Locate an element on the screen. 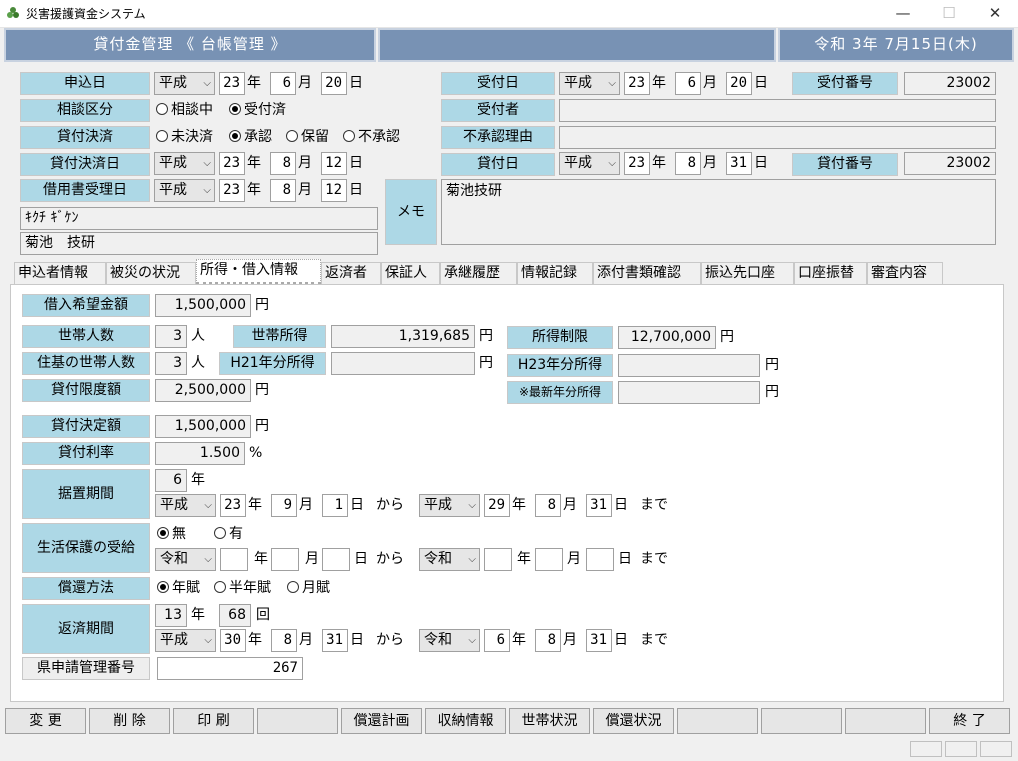  sueoki-from-era-select: 平成 ⌵ is located at coordinates (185, 505).